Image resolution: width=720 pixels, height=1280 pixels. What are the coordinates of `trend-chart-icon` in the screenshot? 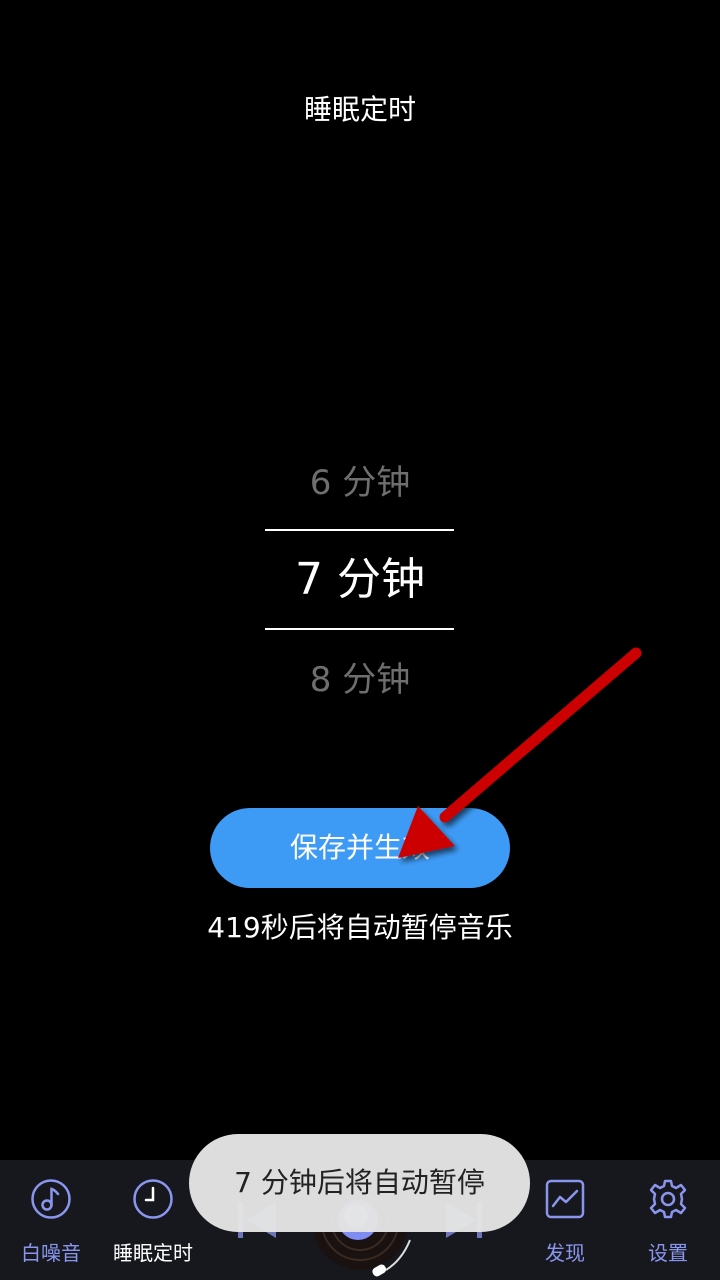 It's located at (565, 1199).